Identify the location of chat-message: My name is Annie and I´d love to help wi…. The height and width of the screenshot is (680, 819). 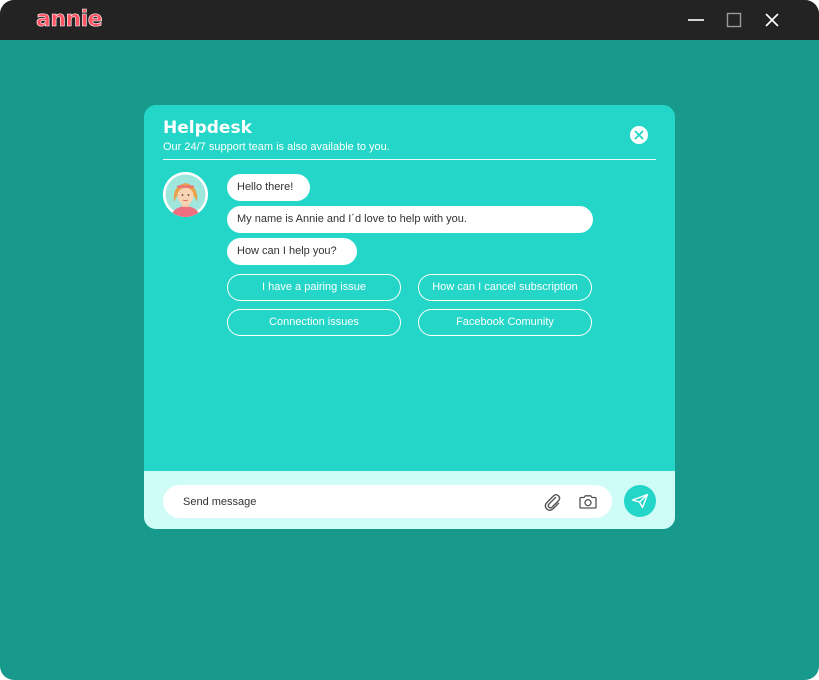
(410, 219).